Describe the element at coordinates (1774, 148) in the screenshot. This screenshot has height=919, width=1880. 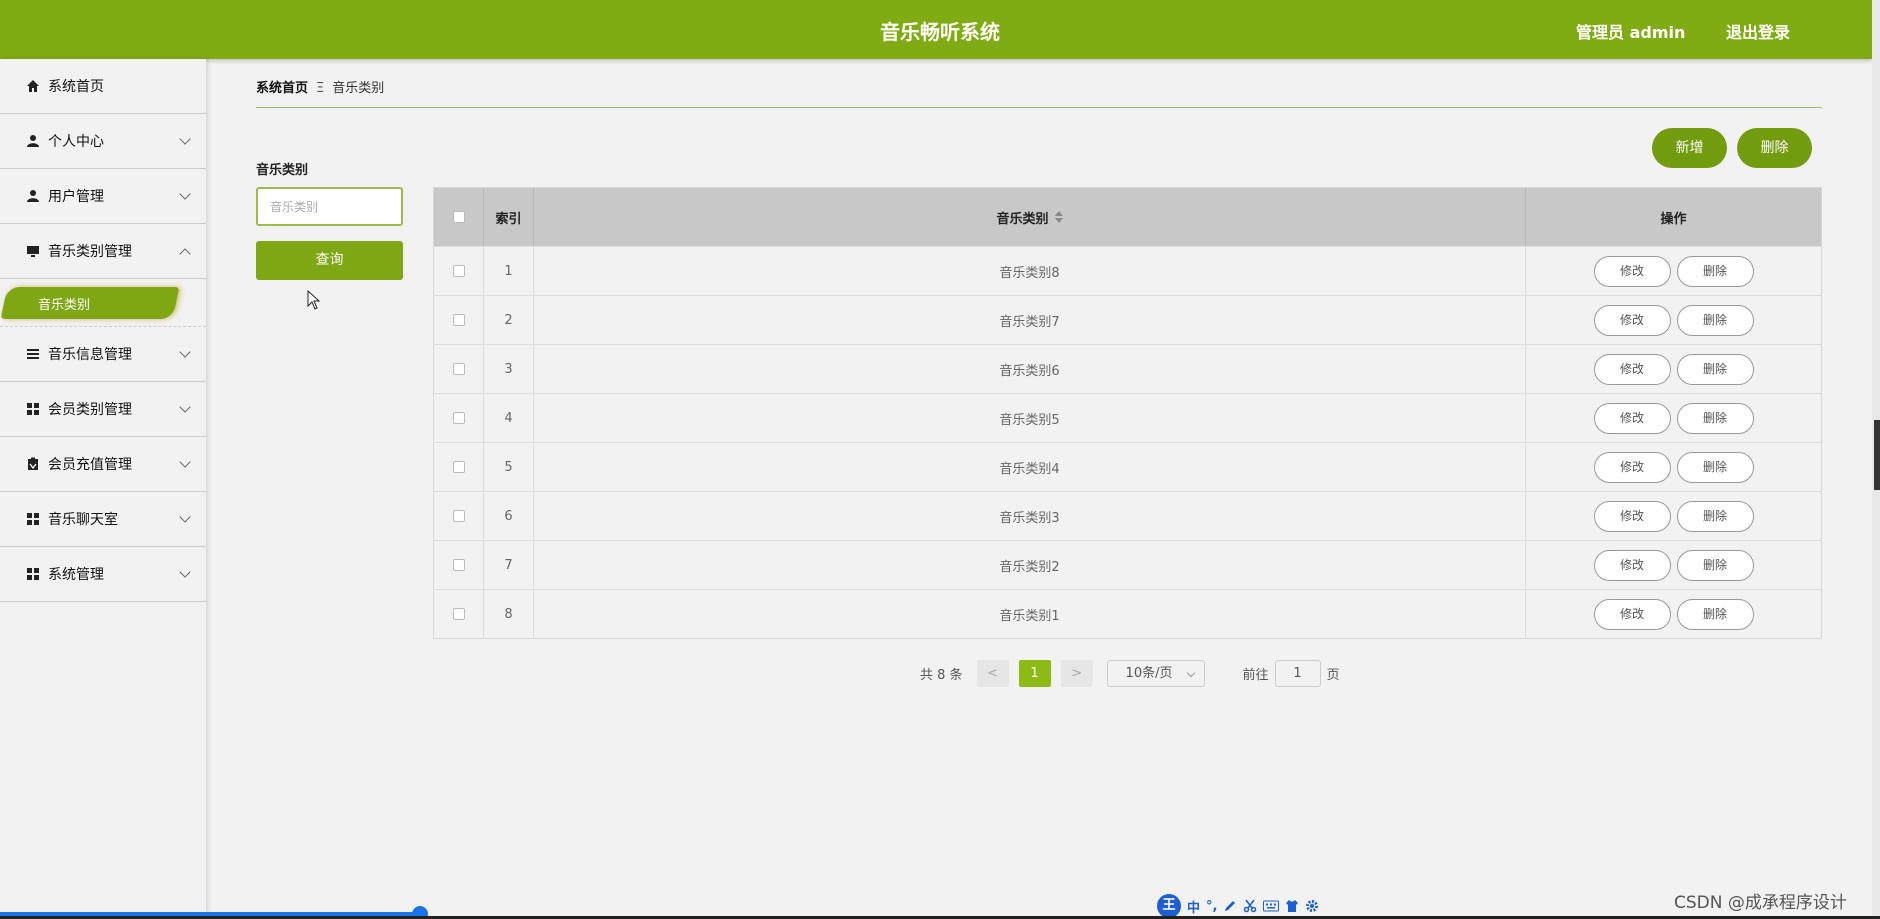
I see `batch-delete-button: 删除` at that location.